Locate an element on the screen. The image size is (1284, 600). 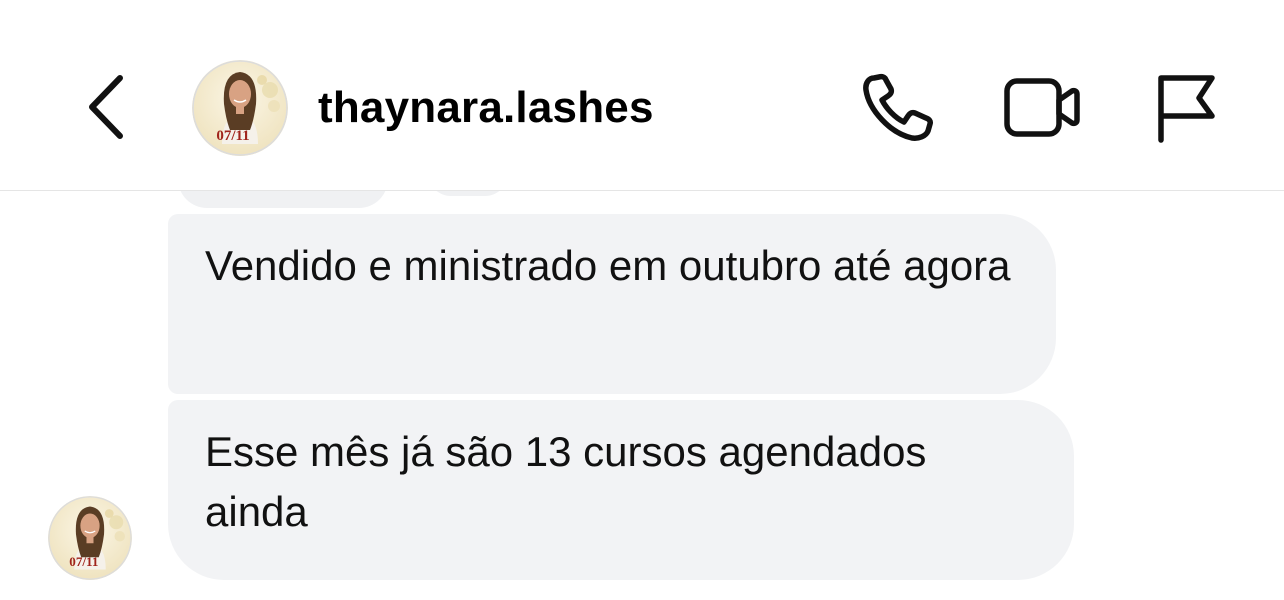
video-call-button is located at coordinates (1042, 107).